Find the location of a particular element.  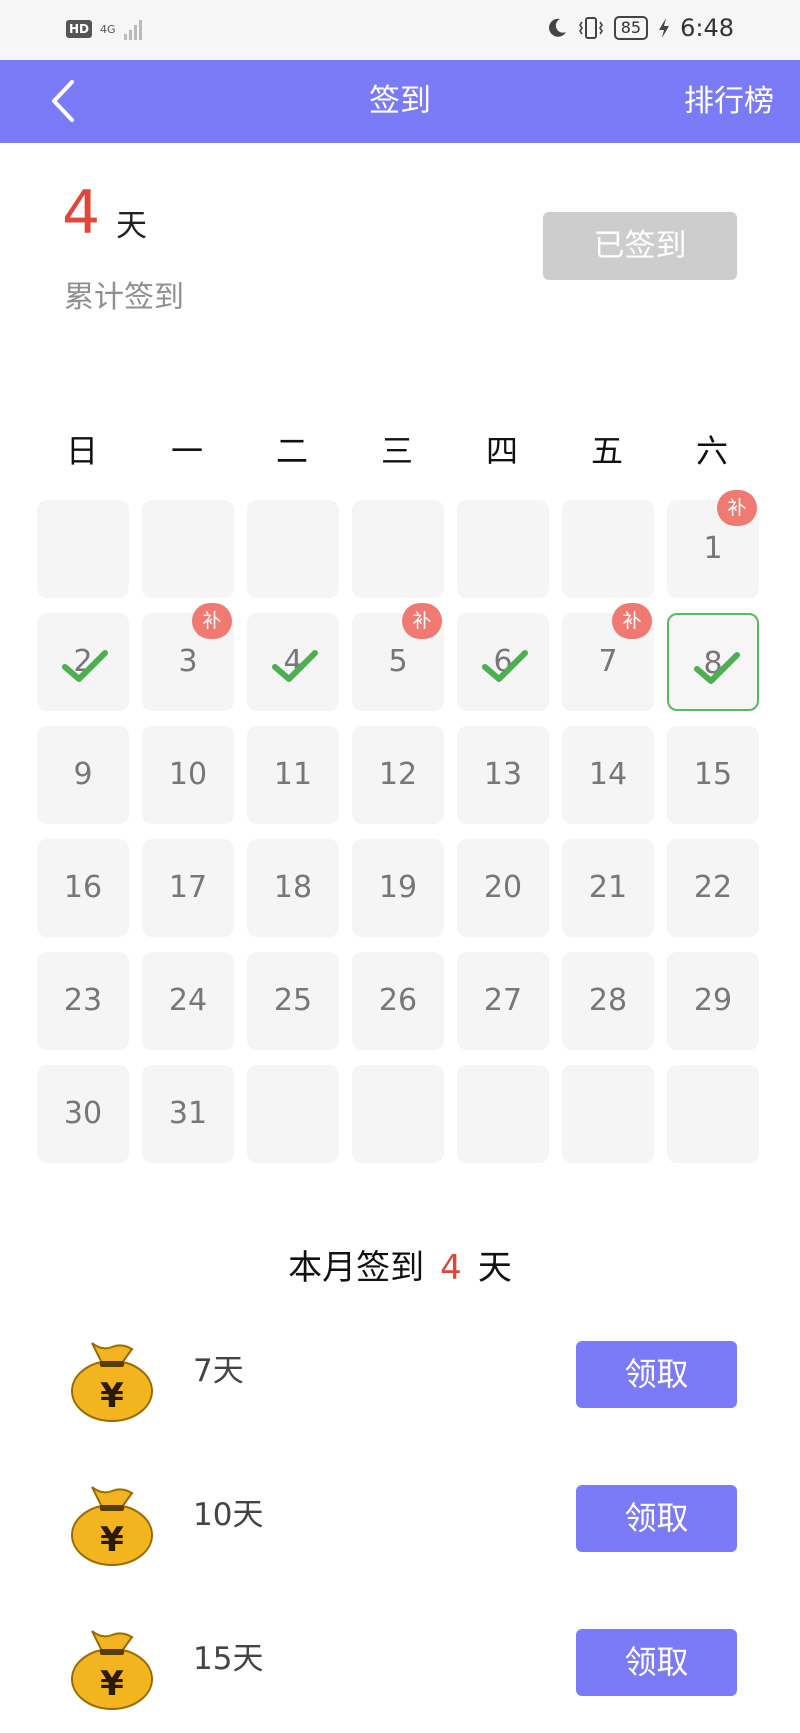

weekday-header: 日 一 二 三 四 五 六 is located at coordinates (400, 451).